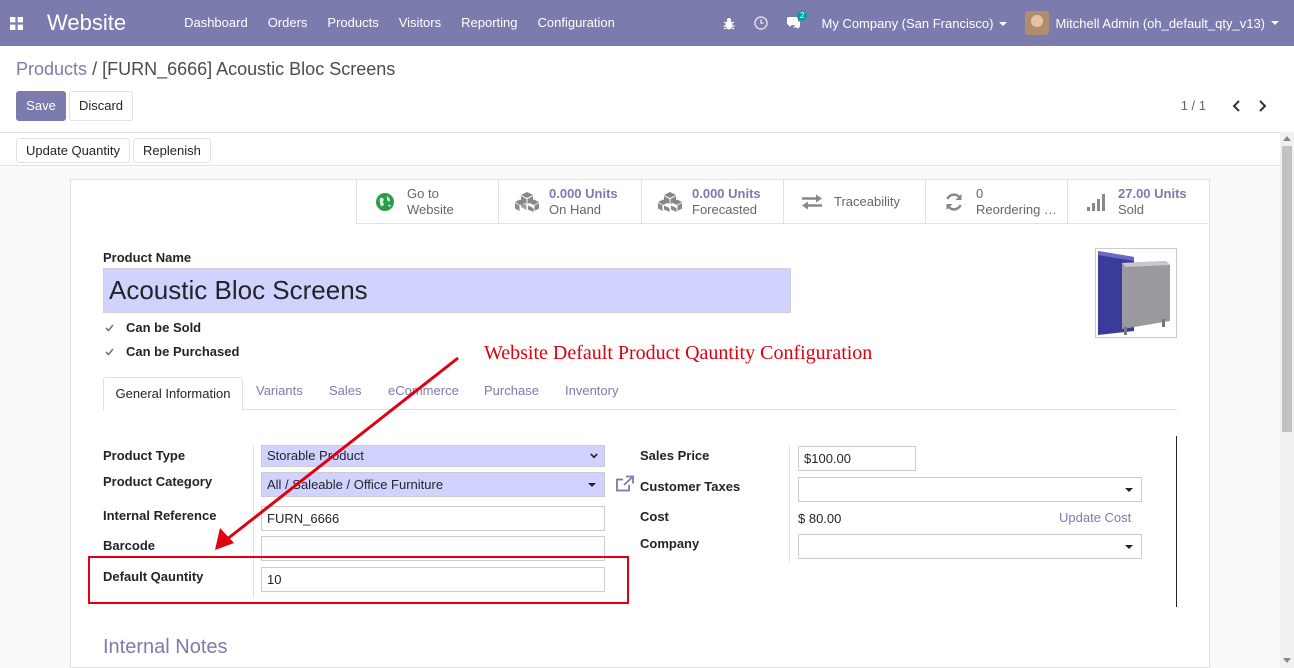 This screenshot has width=1294, height=668. I want to click on messaging-icon: 2, so click(793, 23).